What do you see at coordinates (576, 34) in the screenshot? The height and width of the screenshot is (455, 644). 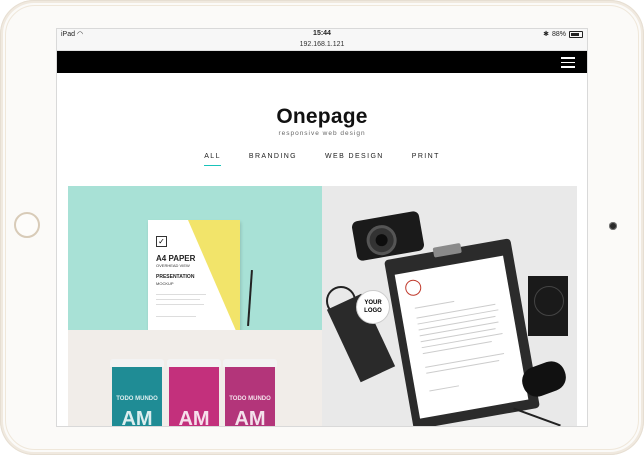 I see `battery-icon` at bounding box center [576, 34].